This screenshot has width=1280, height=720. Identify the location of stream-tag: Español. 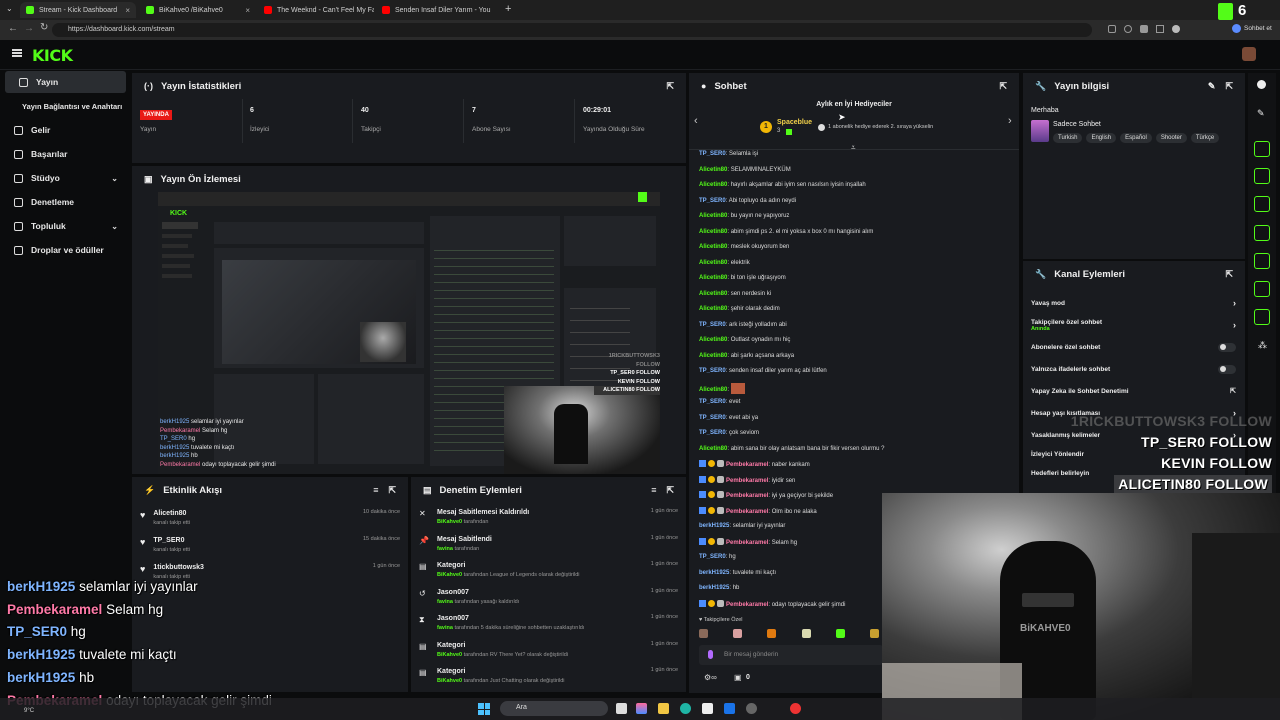
(1136, 138).